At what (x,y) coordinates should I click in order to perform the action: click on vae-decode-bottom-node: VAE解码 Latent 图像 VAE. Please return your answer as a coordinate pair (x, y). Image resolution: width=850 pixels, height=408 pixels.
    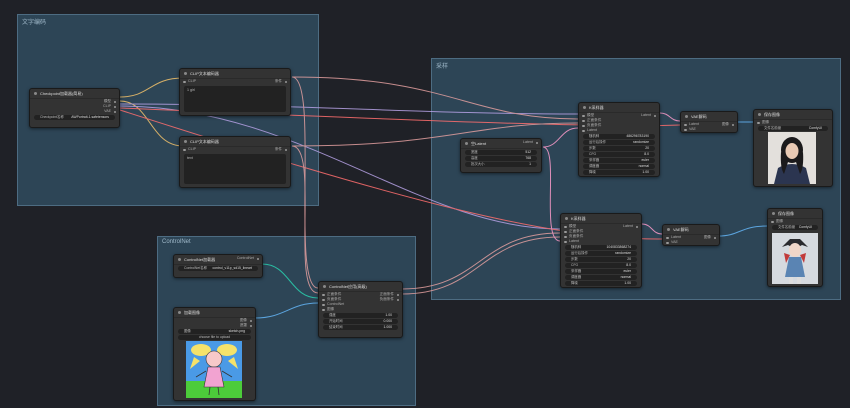
    Looking at the image, I should click on (691, 235).